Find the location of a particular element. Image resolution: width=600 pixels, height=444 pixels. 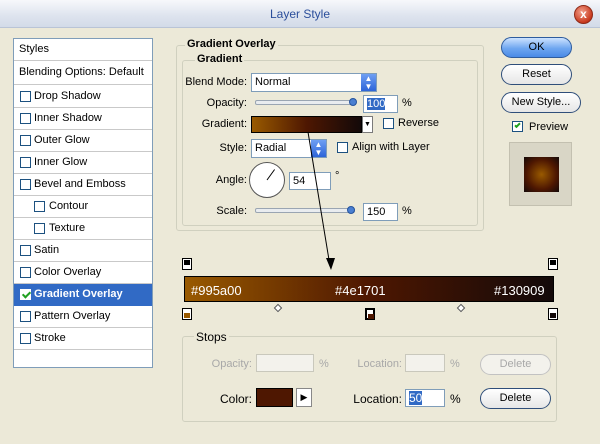

opacity-stop-right is located at coordinates (553, 264).